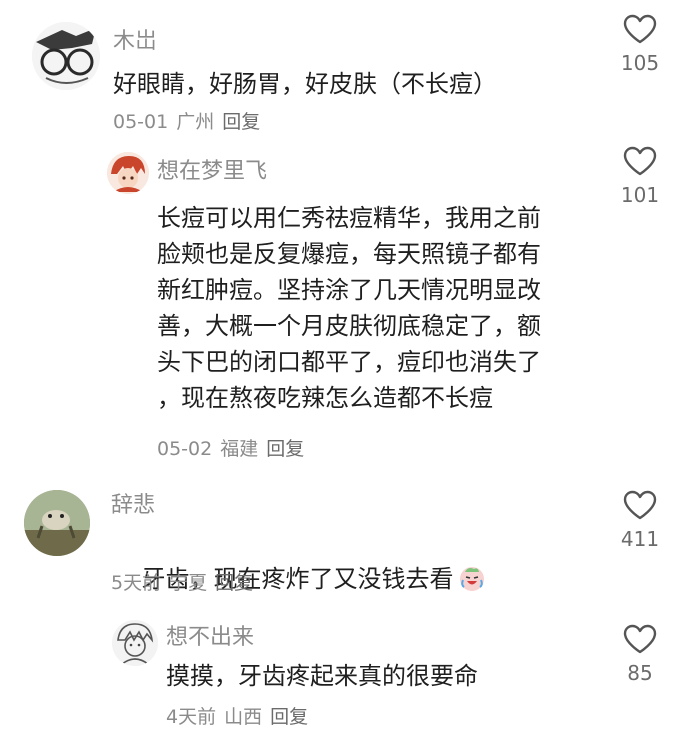 This screenshot has width=690, height=751. Describe the element at coordinates (471, 579) in the screenshot. I see `crying-laughing-emoji-icon` at that location.